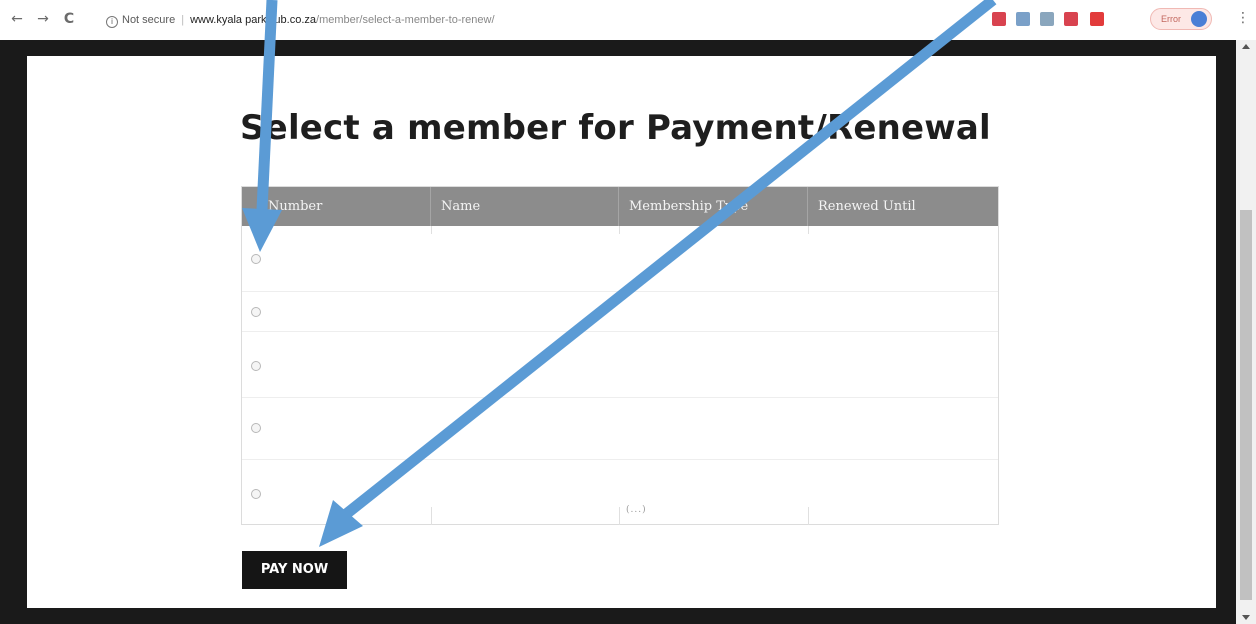 This screenshot has width=1256, height=624. What do you see at coordinates (867, 206) in the screenshot?
I see `column-header-renewed-until: Renewed Until` at bounding box center [867, 206].